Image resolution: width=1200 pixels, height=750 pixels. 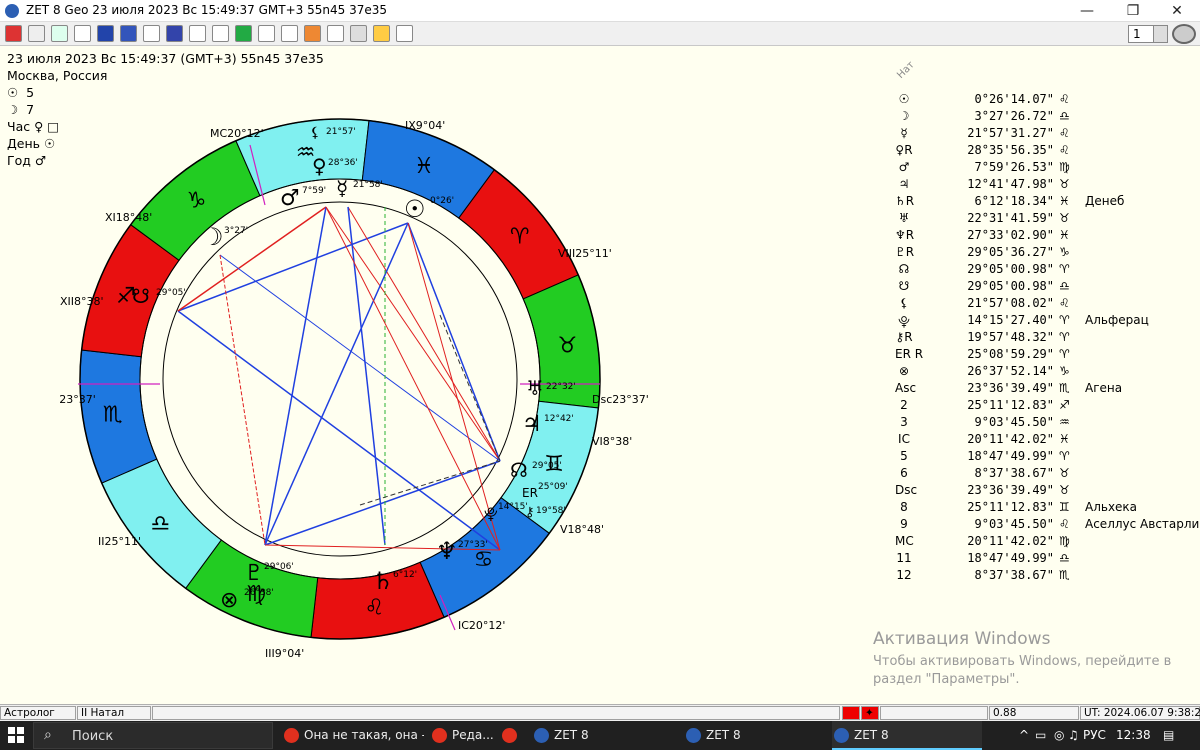 I want to click on taskbar-app, so click(x=514, y=735).